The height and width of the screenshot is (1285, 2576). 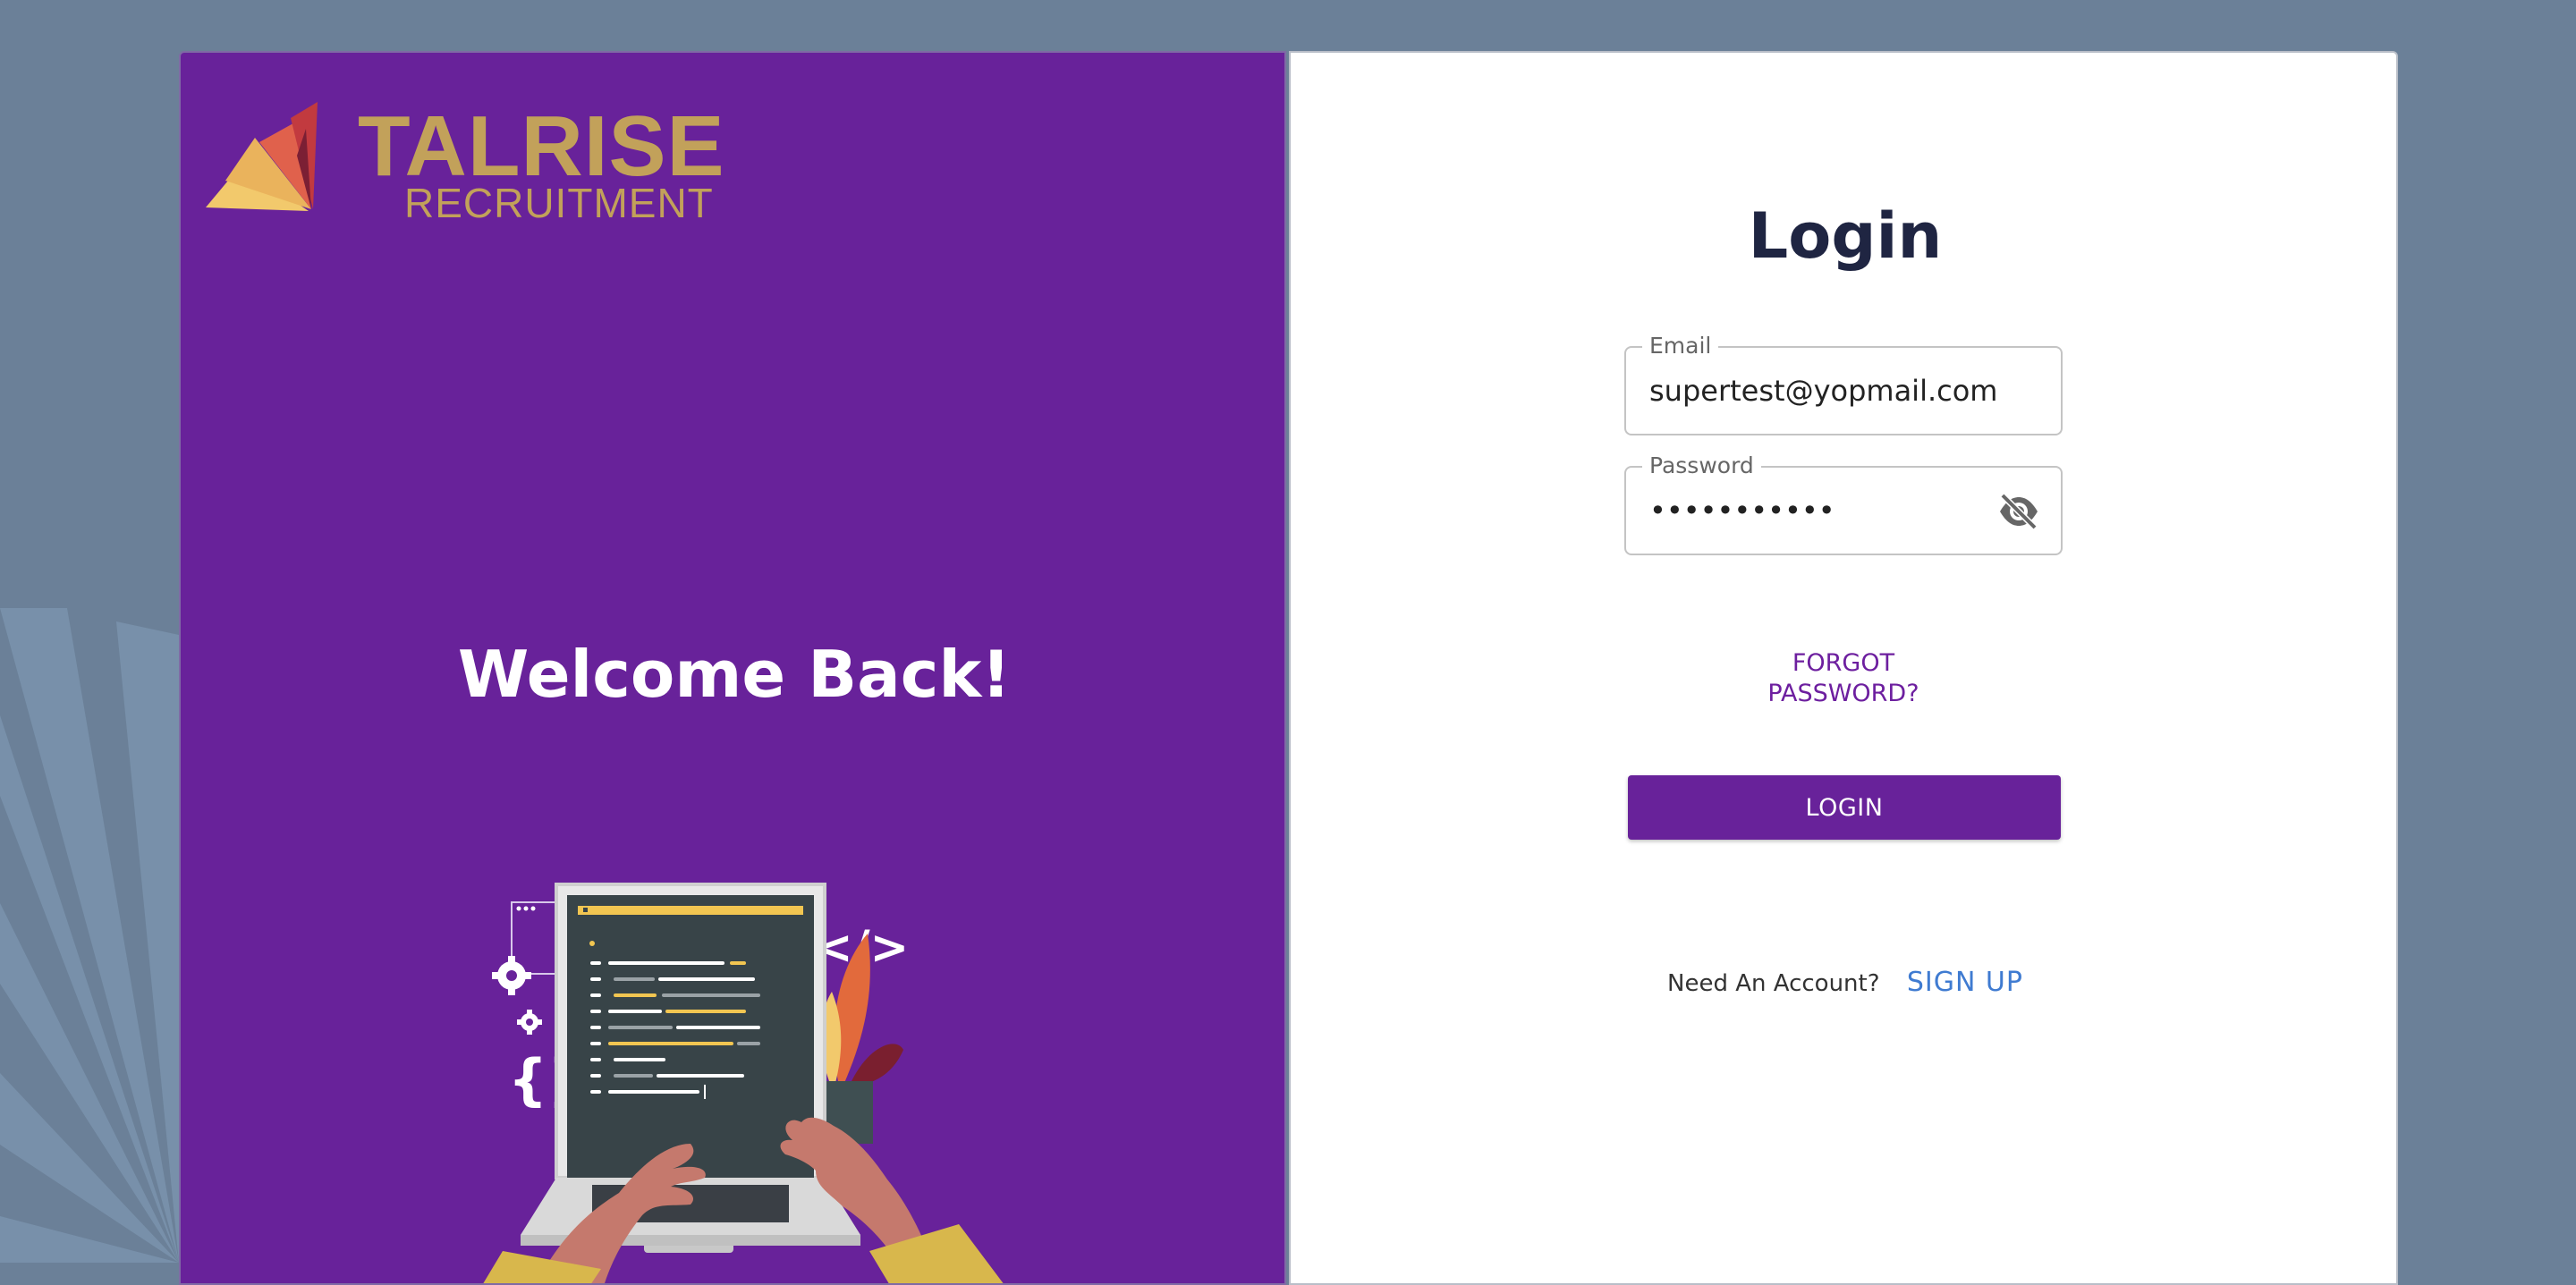 What do you see at coordinates (511, 975) in the screenshot?
I see `gear-icon` at bounding box center [511, 975].